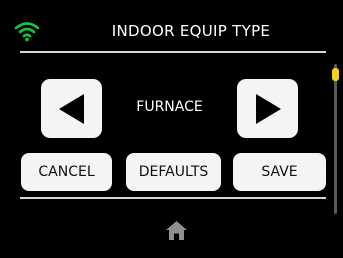 This screenshot has width=343, height=258. What do you see at coordinates (66, 172) in the screenshot?
I see `cancel-button: CANCEL` at bounding box center [66, 172].